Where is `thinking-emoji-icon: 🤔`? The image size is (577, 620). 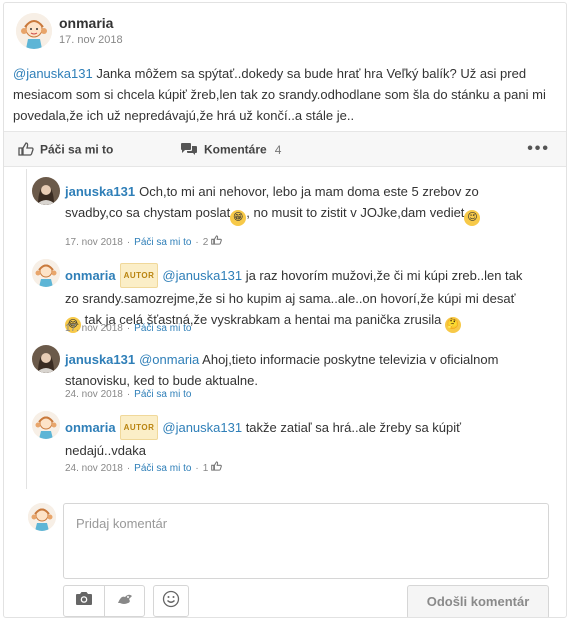 thinking-emoji-icon: 🤔 is located at coordinates (453, 325).